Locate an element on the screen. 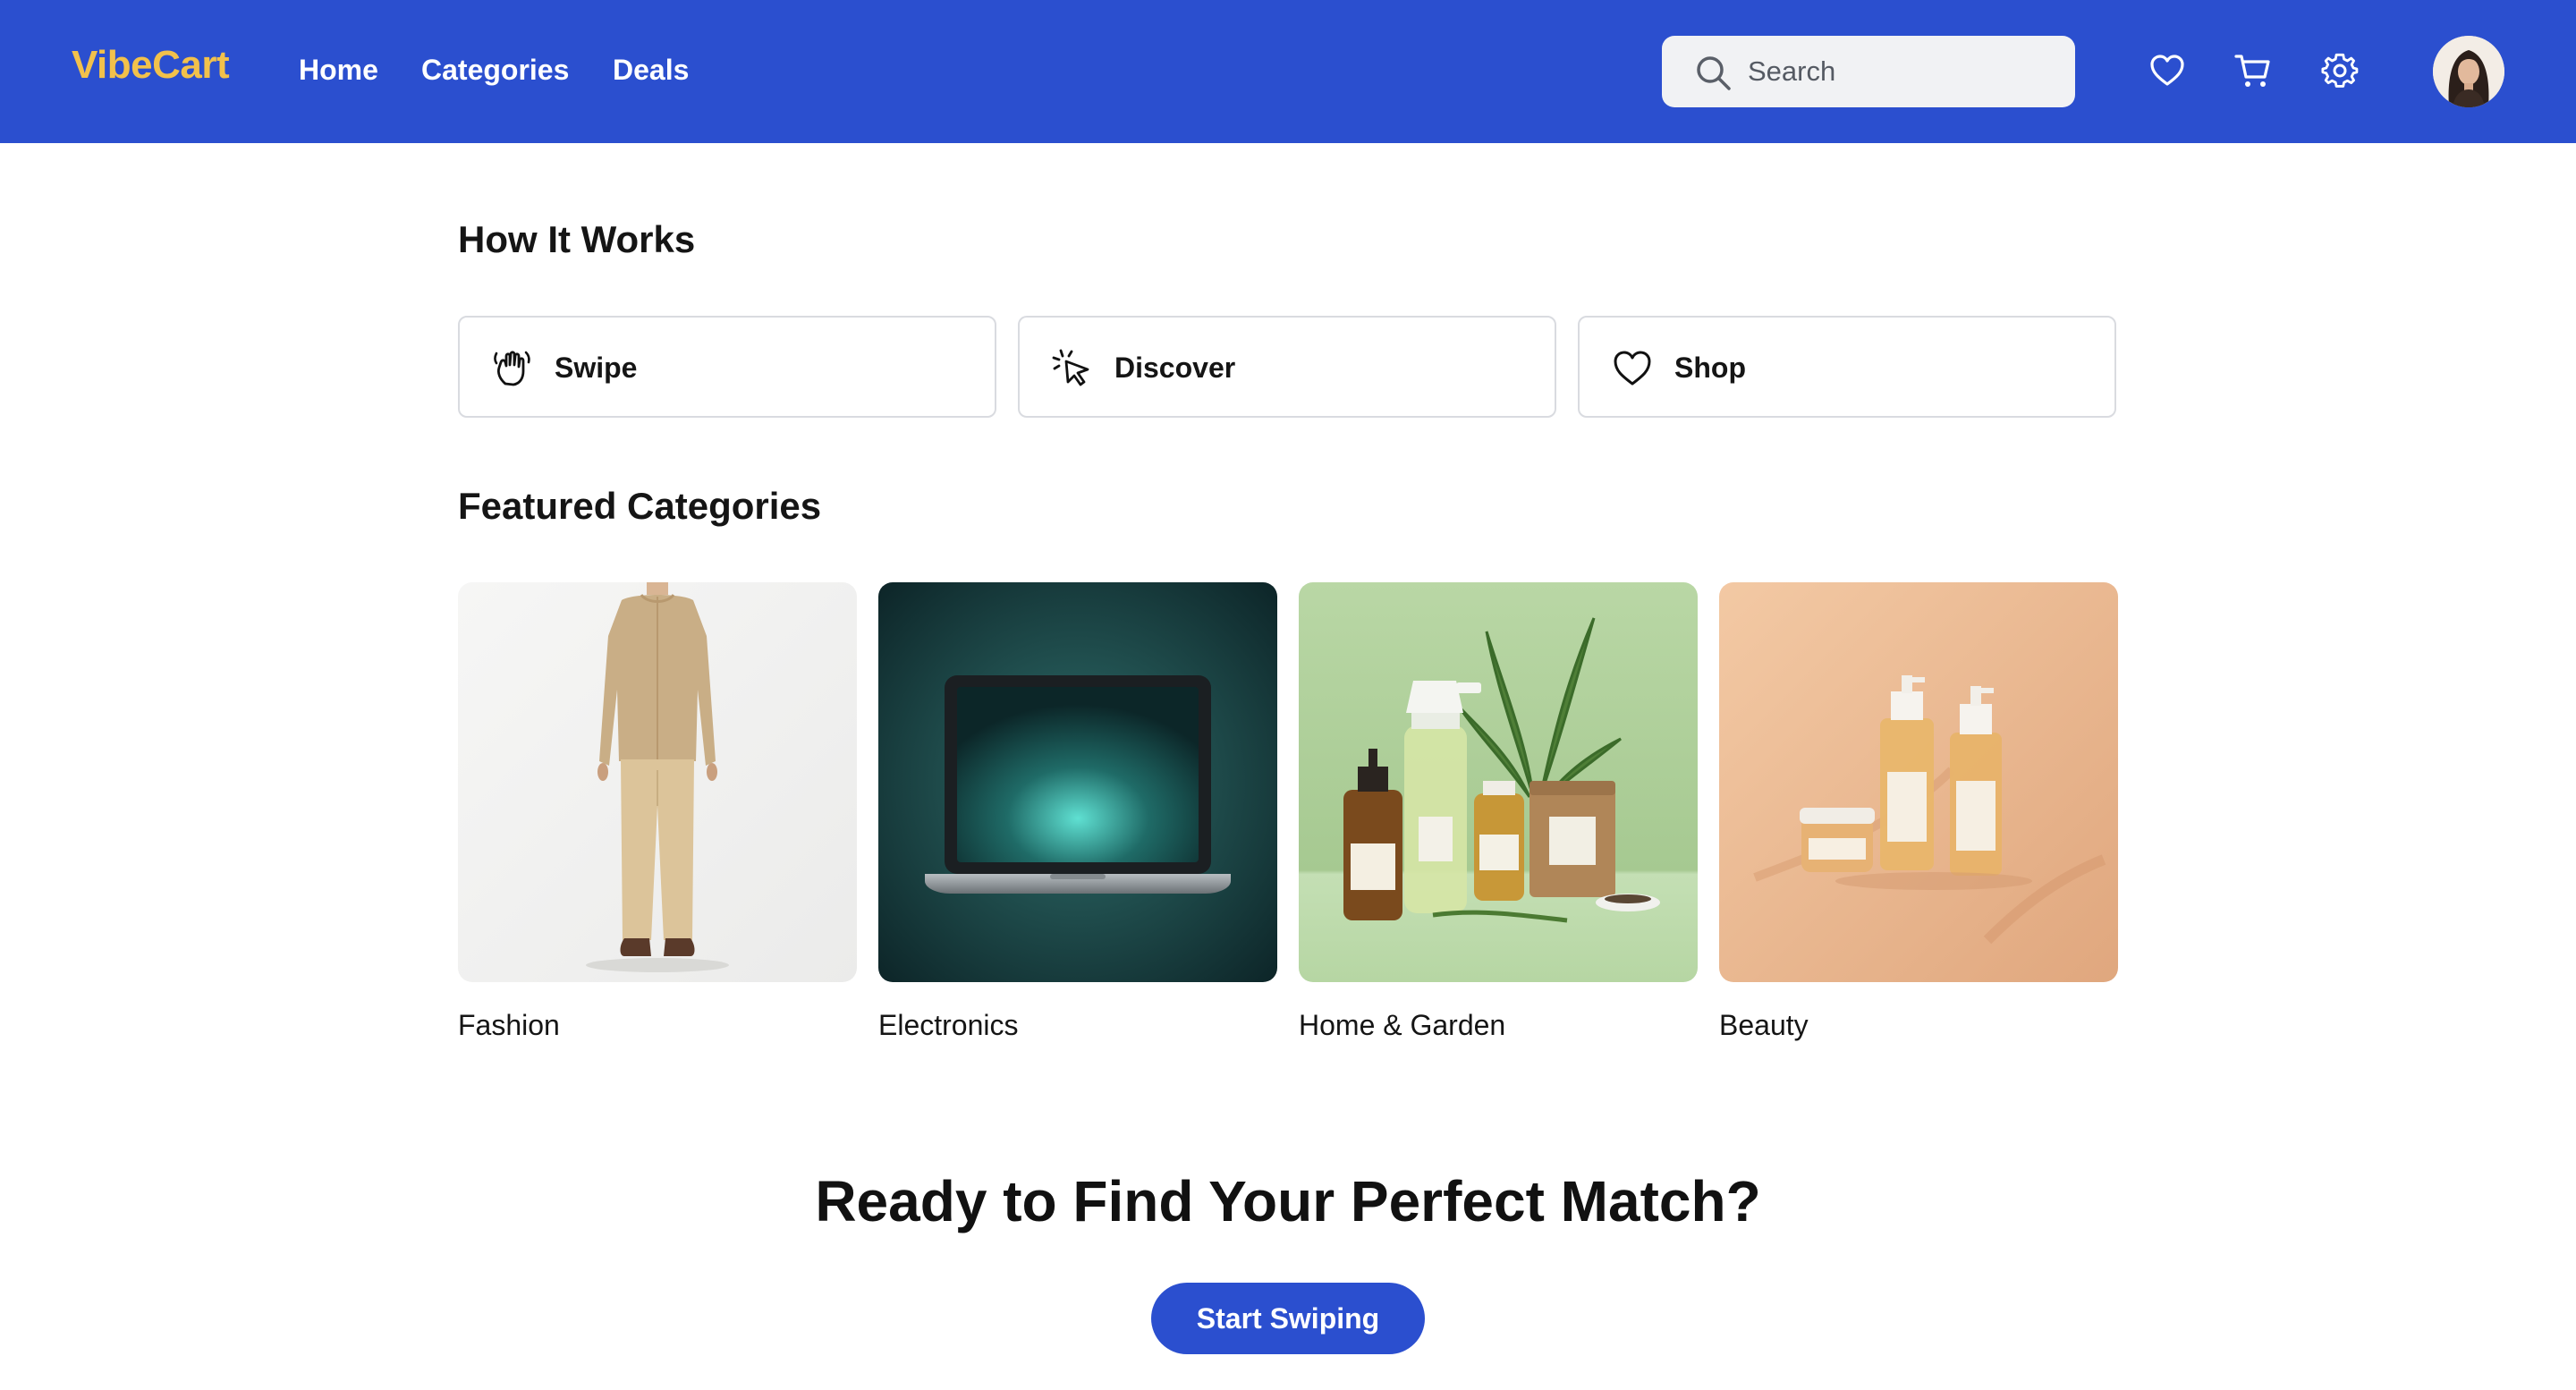  home-garden-category-image is located at coordinates (1498, 782).